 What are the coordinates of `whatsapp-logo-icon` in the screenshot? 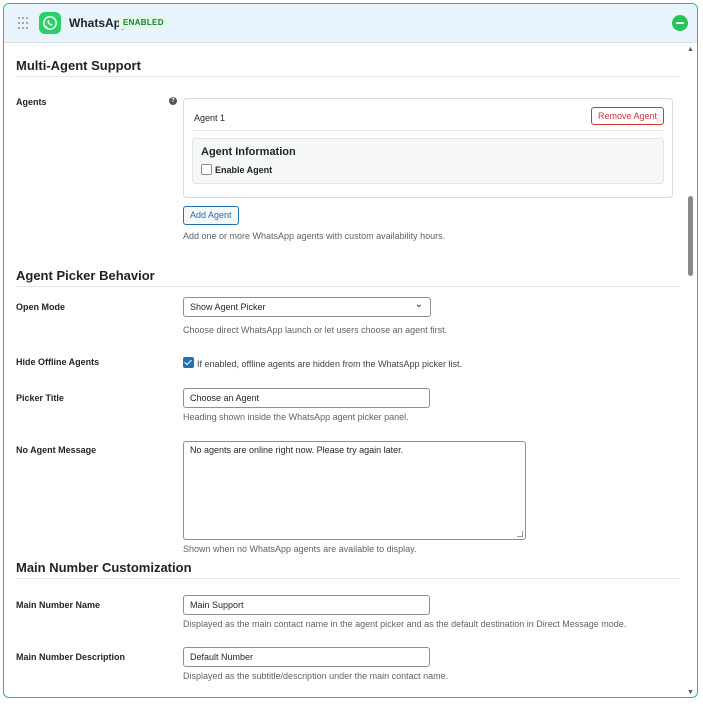 It's located at (50, 23).